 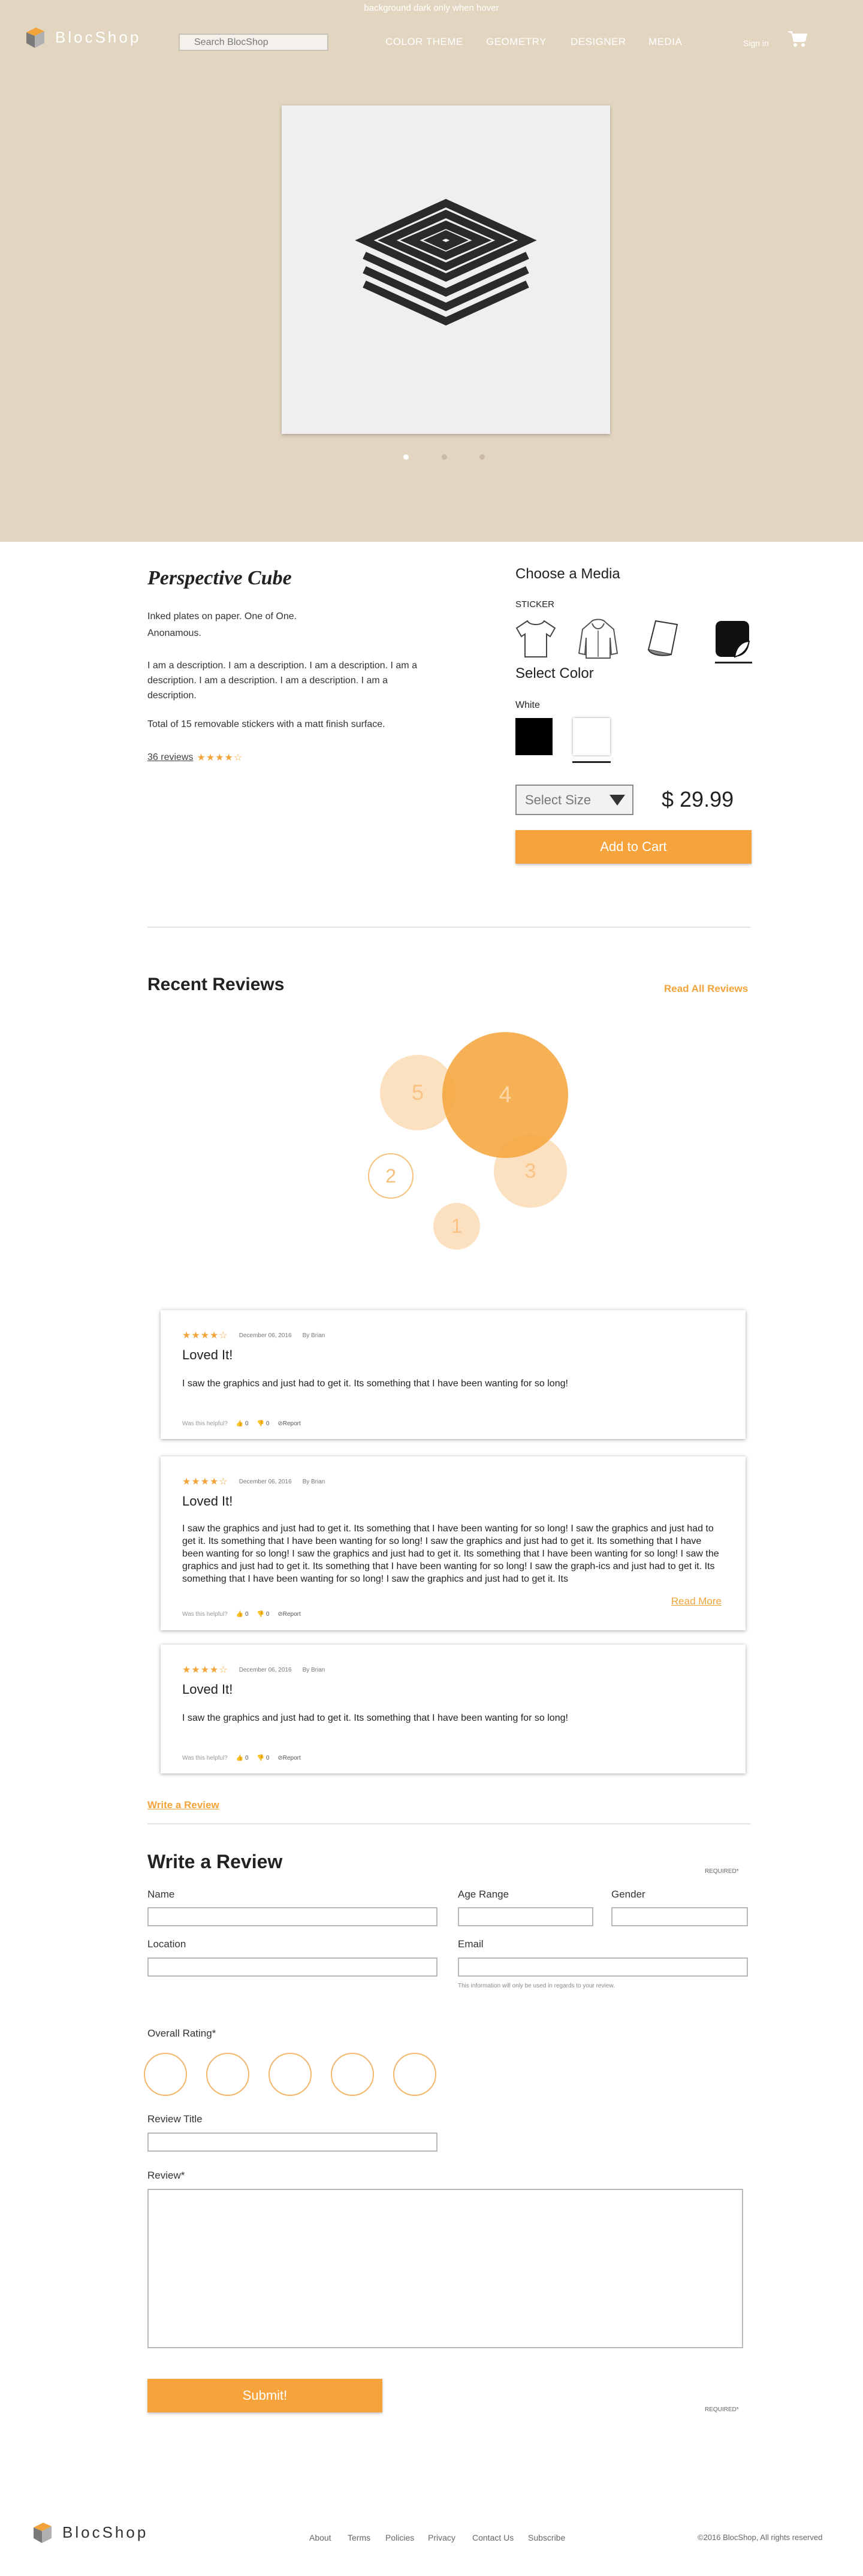 I want to click on report-icon: ⊘, so click(x=280, y=1423).